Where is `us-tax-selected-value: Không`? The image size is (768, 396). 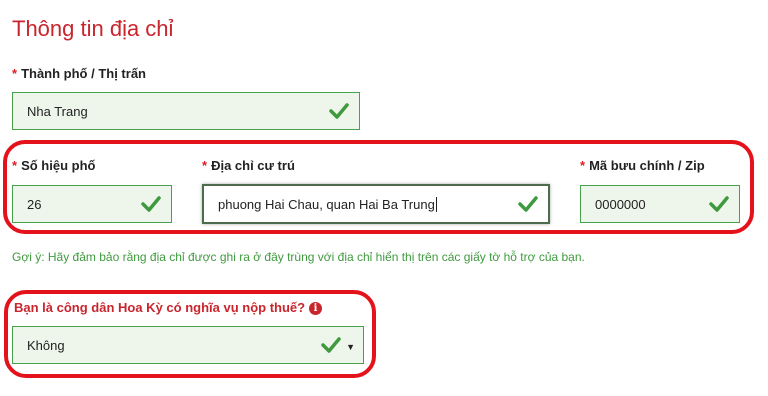 us-tax-selected-value: Không is located at coordinates (46, 345).